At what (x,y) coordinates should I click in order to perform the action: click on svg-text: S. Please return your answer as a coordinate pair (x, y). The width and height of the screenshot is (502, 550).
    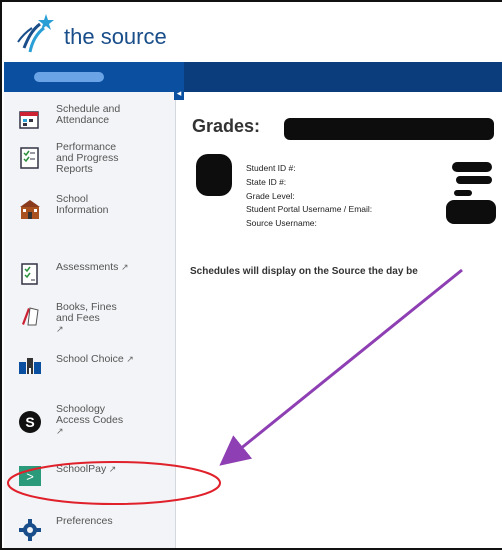
    Looking at the image, I should click on (29, 422).